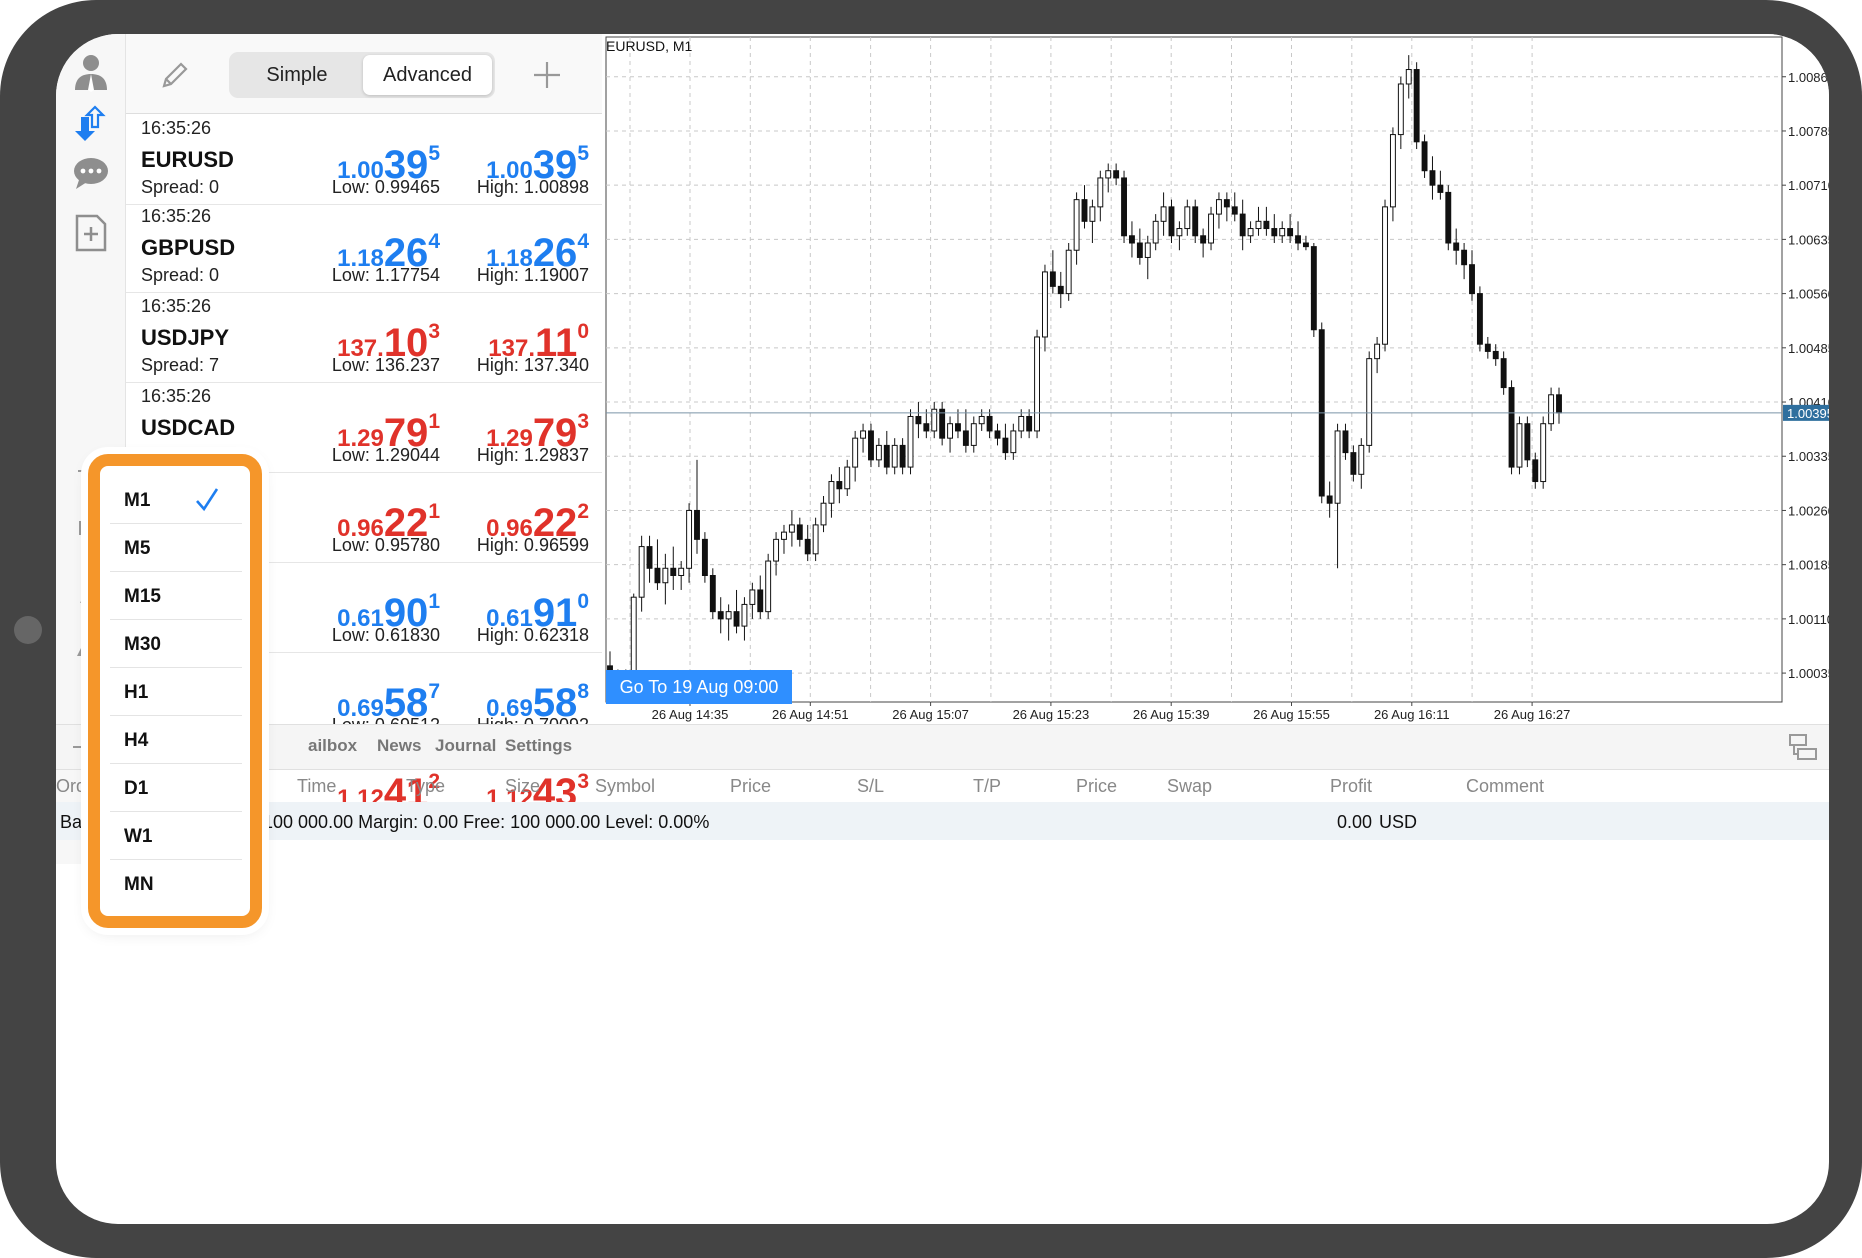 The height and width of the screenshot is (1258, 1862). What do you see at coordinates (91, 173) in the screenshot?
I see `chat-icon` at bounding box center [91, 173].